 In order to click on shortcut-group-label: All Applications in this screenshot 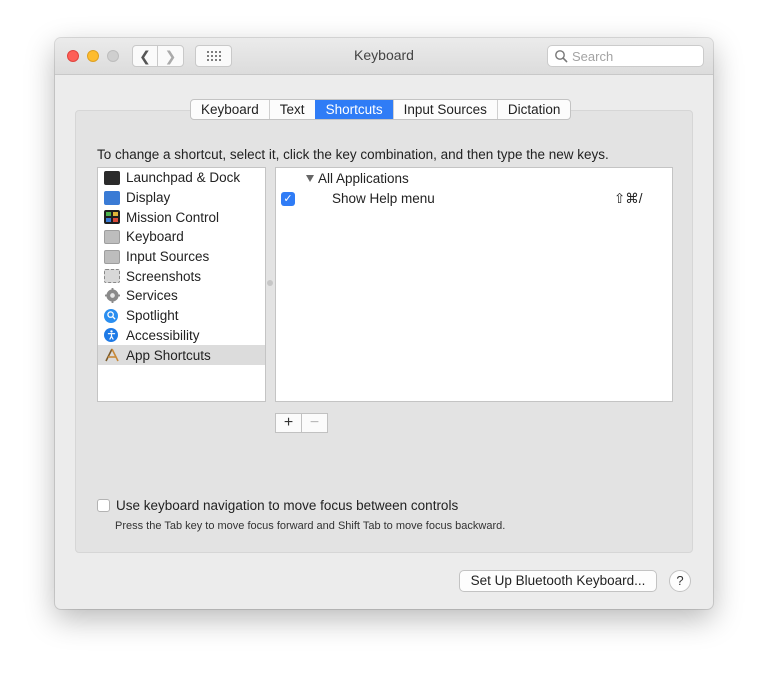, I will do `click(363, 178)`.